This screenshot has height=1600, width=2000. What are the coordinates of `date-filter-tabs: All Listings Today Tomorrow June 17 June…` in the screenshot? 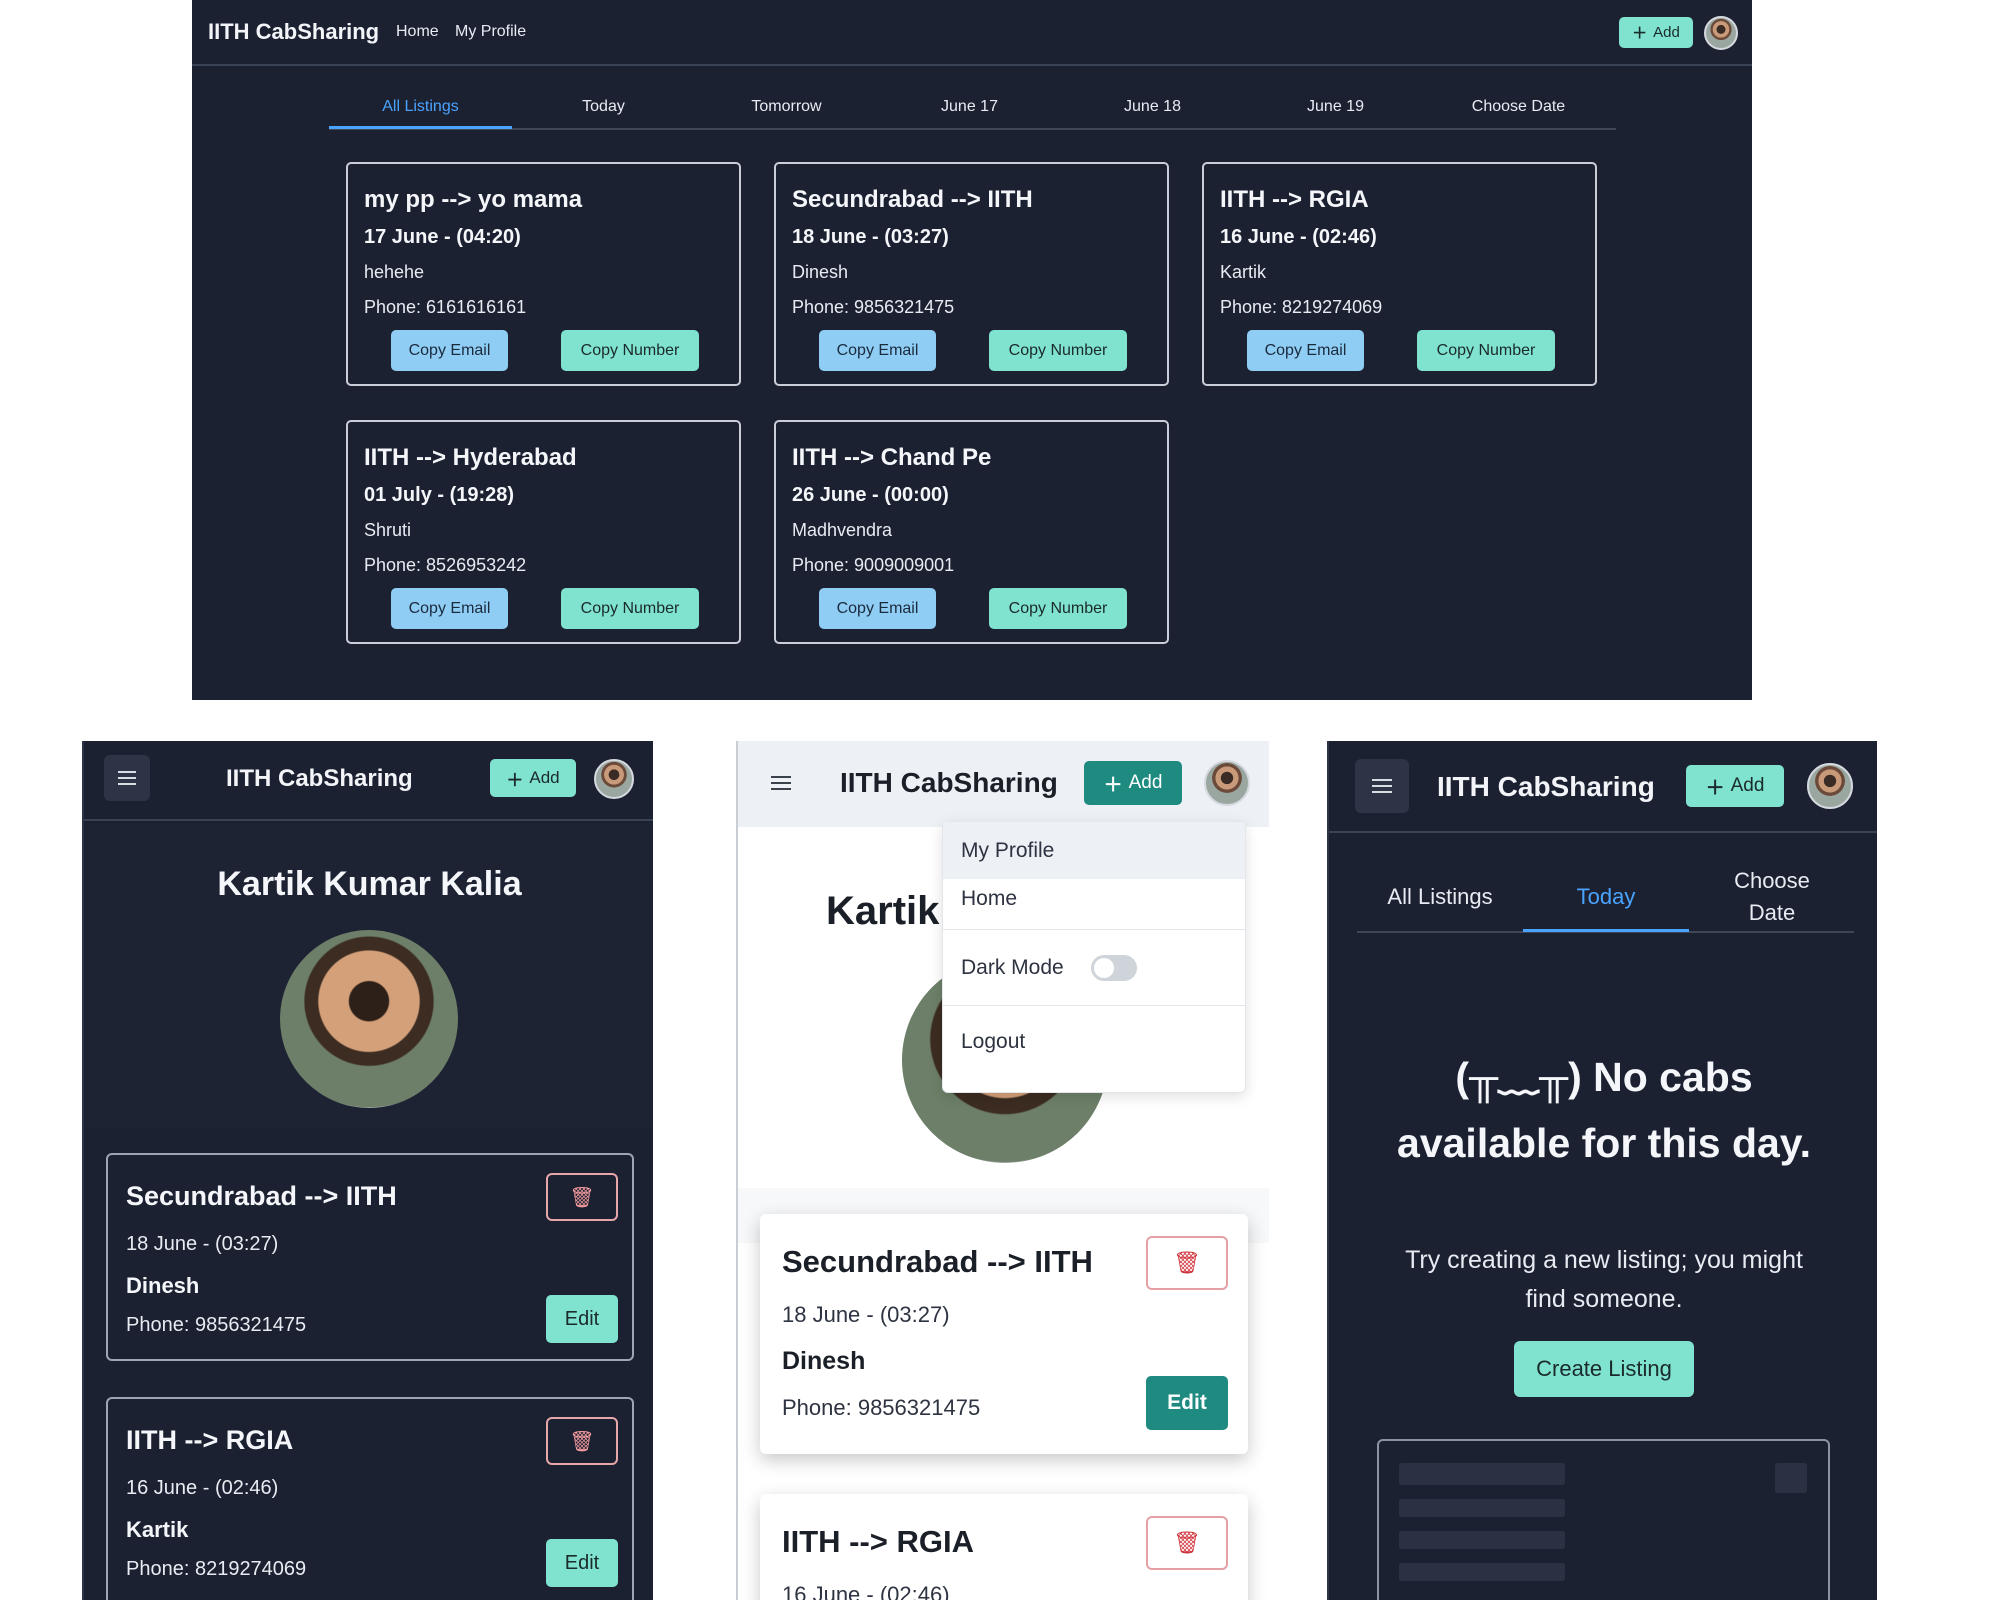 It's located at (972, 109).